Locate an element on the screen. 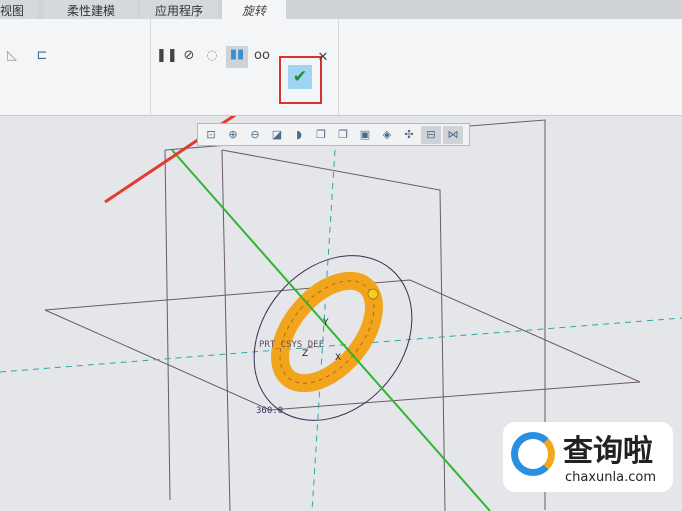 This screenshot has width=682, height=511. watermark: 查询啦 chaxunla.com is located at coordinates (588, 457).